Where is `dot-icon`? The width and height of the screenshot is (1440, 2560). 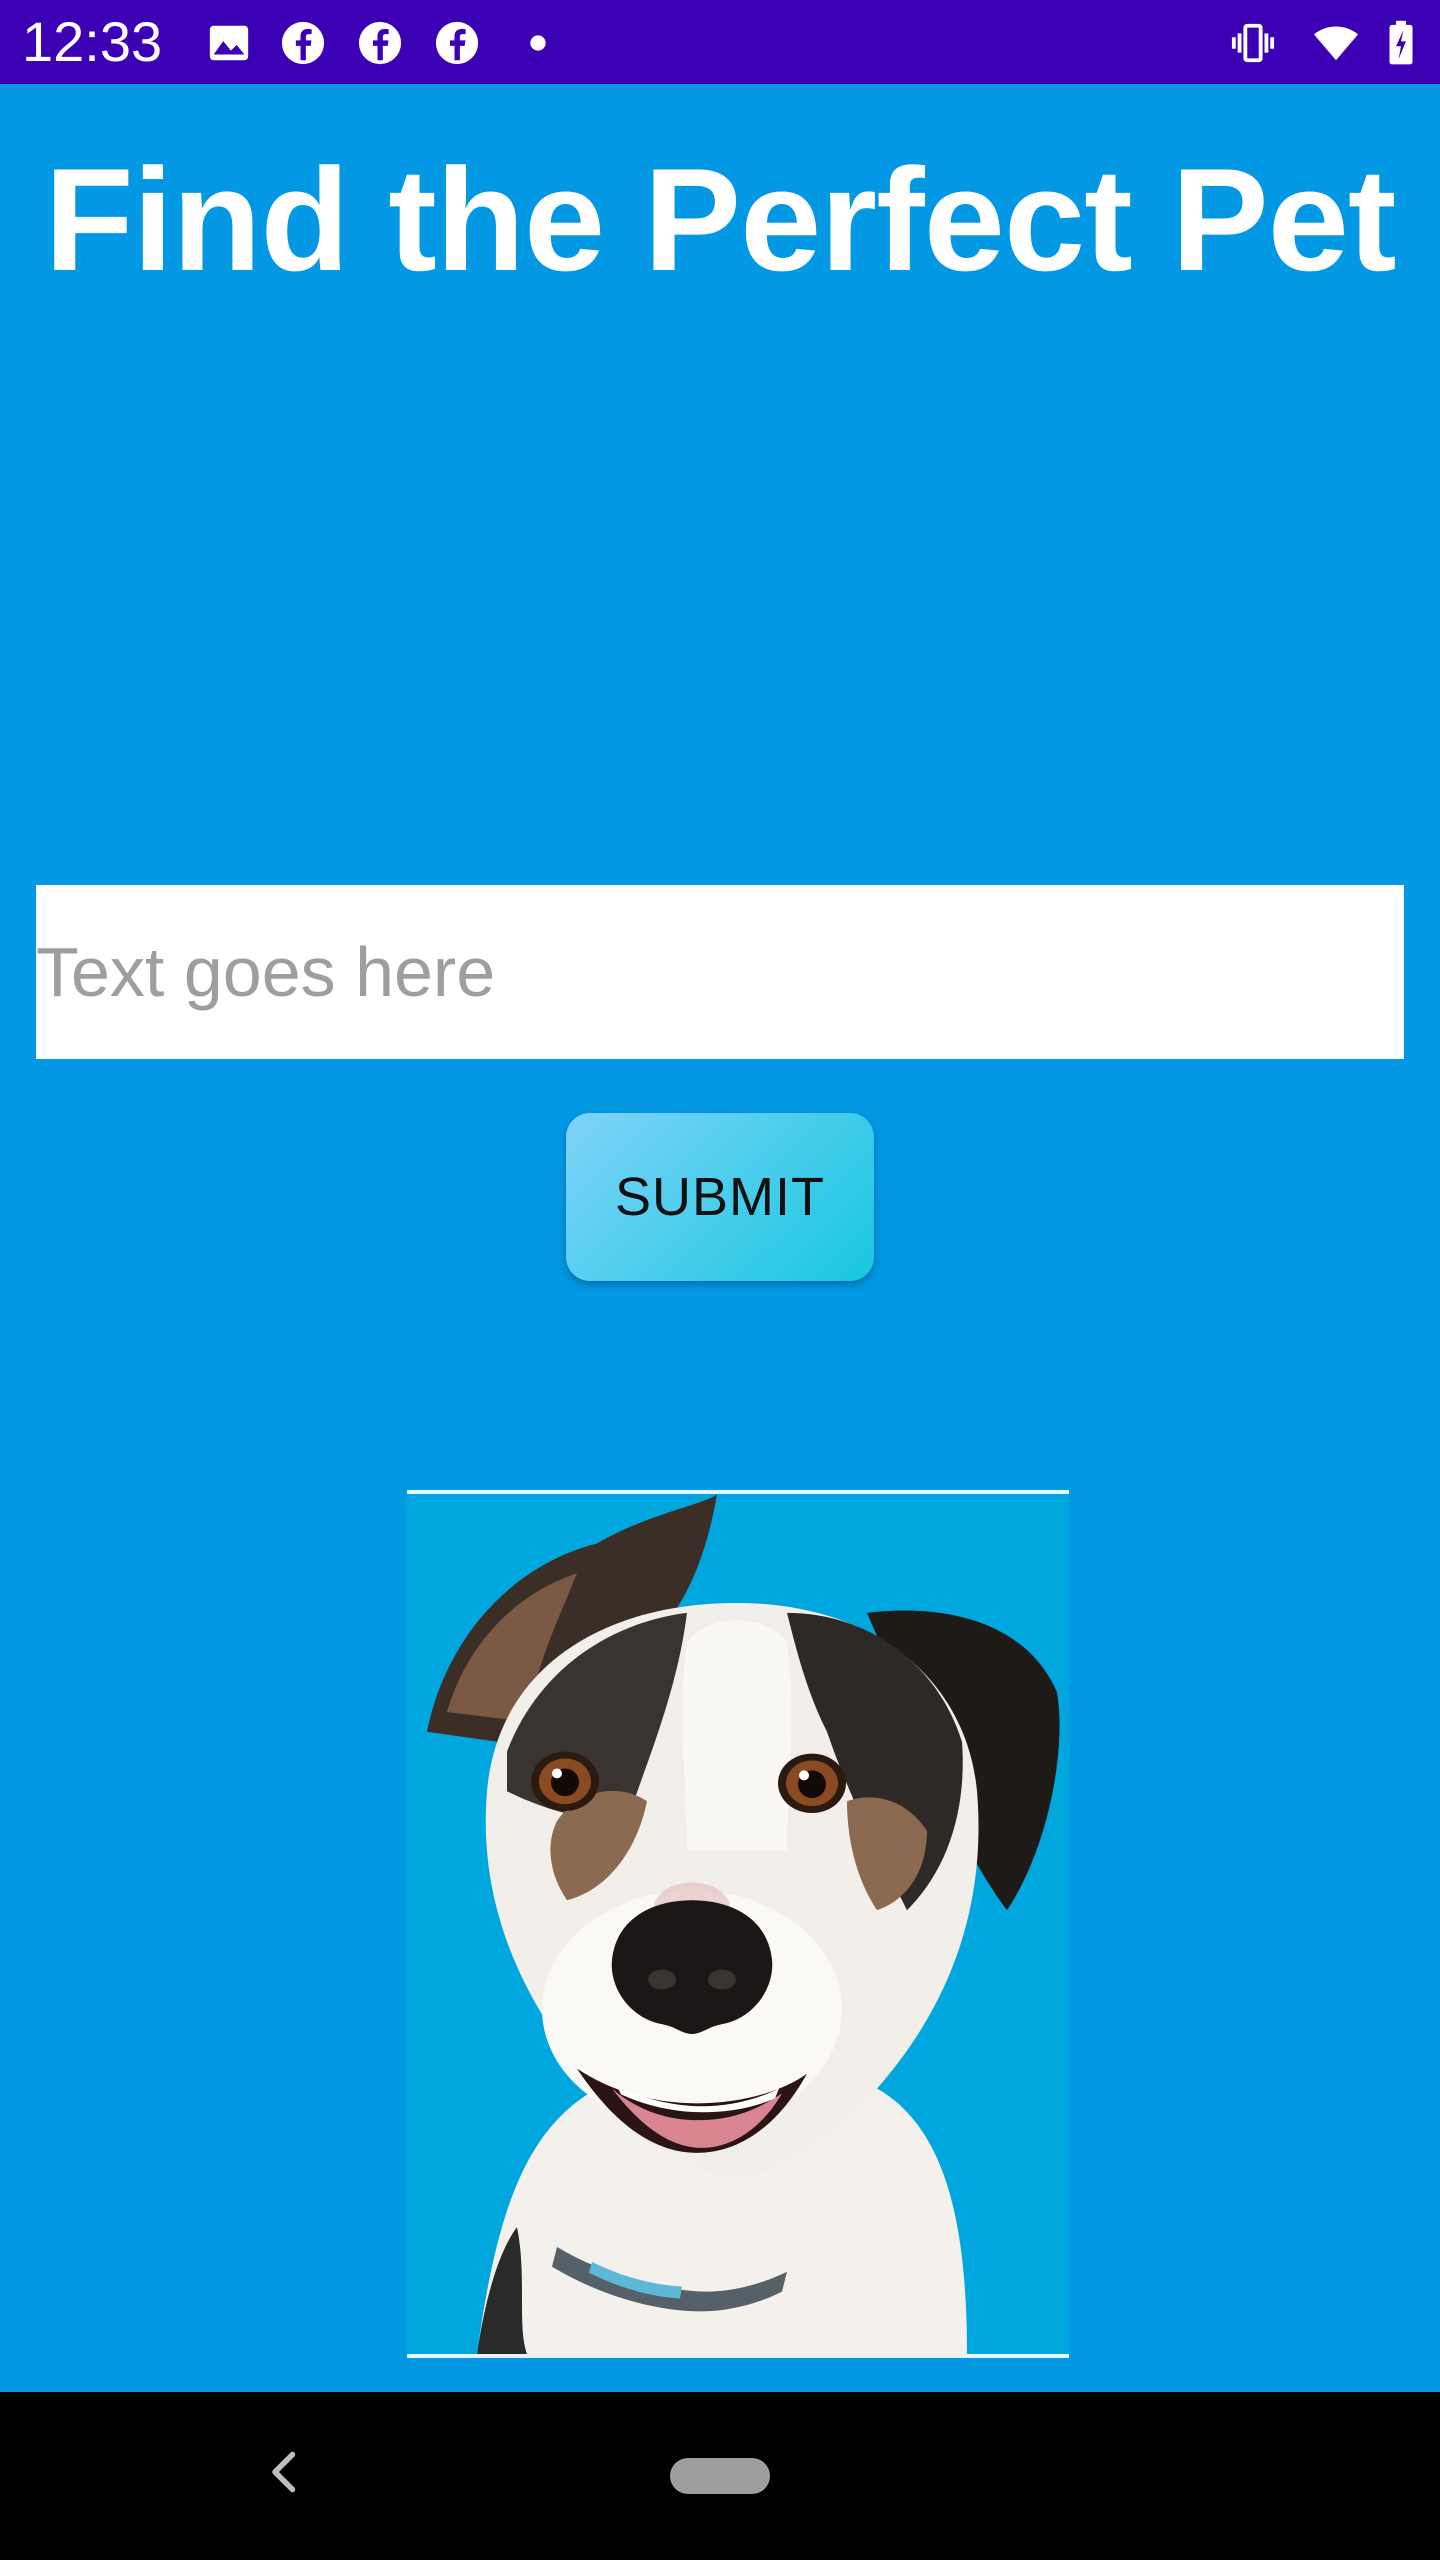 dot-icon is located at coordinates (538, 43).